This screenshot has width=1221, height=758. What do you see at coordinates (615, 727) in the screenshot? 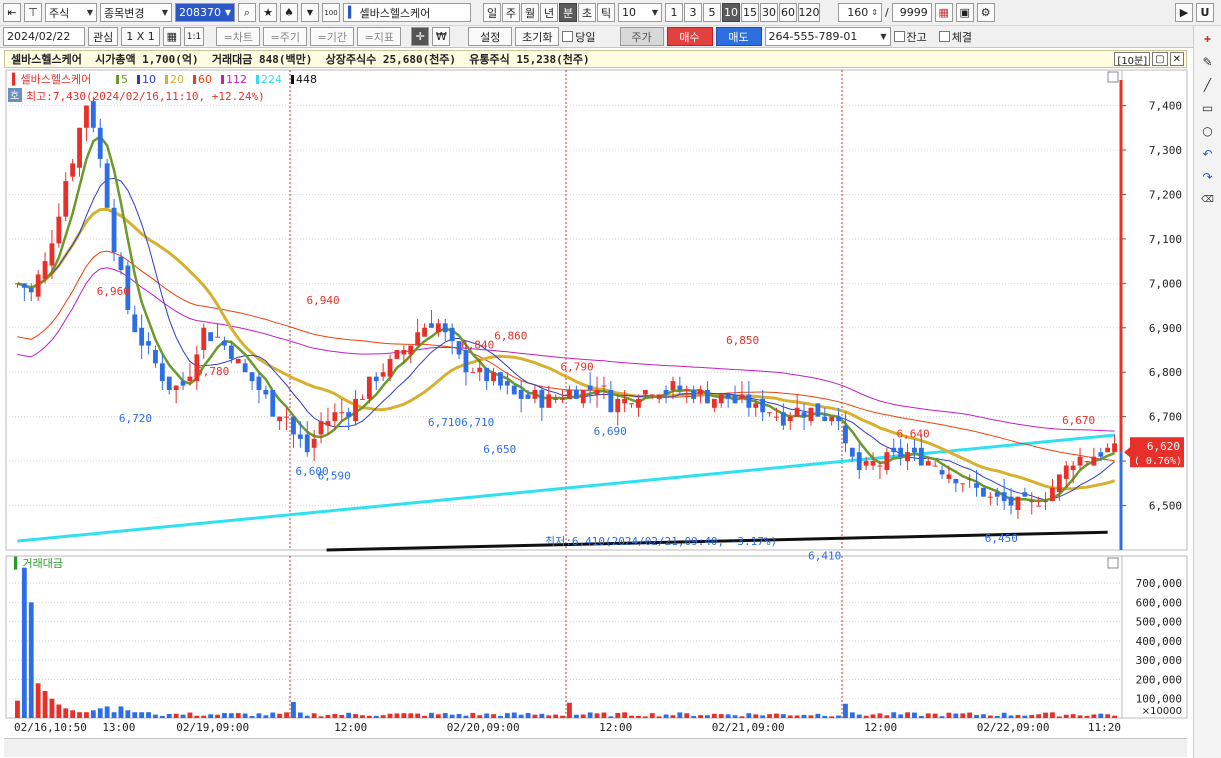
I see `time-label: 12:00` at bounding box center [615, 727].